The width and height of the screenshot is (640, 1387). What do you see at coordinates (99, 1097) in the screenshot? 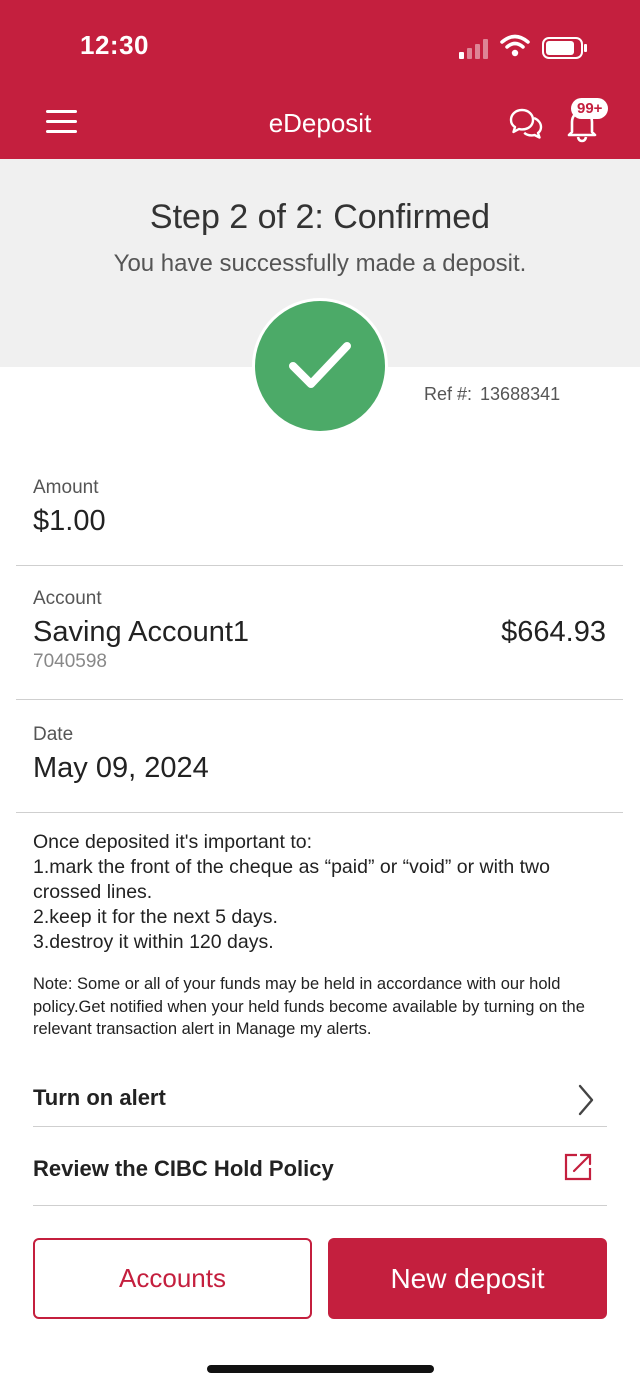
I see `turn-on-alert-label: Turn on alert` at bounding box center [99, 1097].